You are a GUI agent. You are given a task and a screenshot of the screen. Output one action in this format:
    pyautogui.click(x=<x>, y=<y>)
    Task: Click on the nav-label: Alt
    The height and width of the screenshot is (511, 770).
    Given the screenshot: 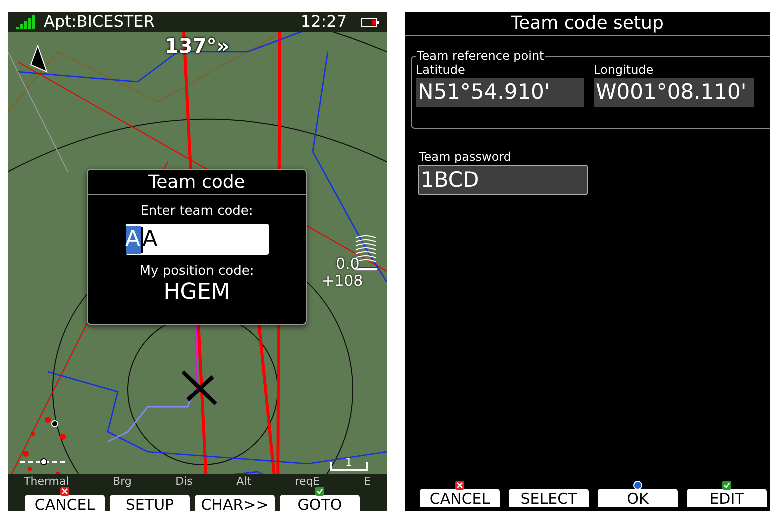 What is the action you would take?
    pyautogui.click(x=244, y=481)
    